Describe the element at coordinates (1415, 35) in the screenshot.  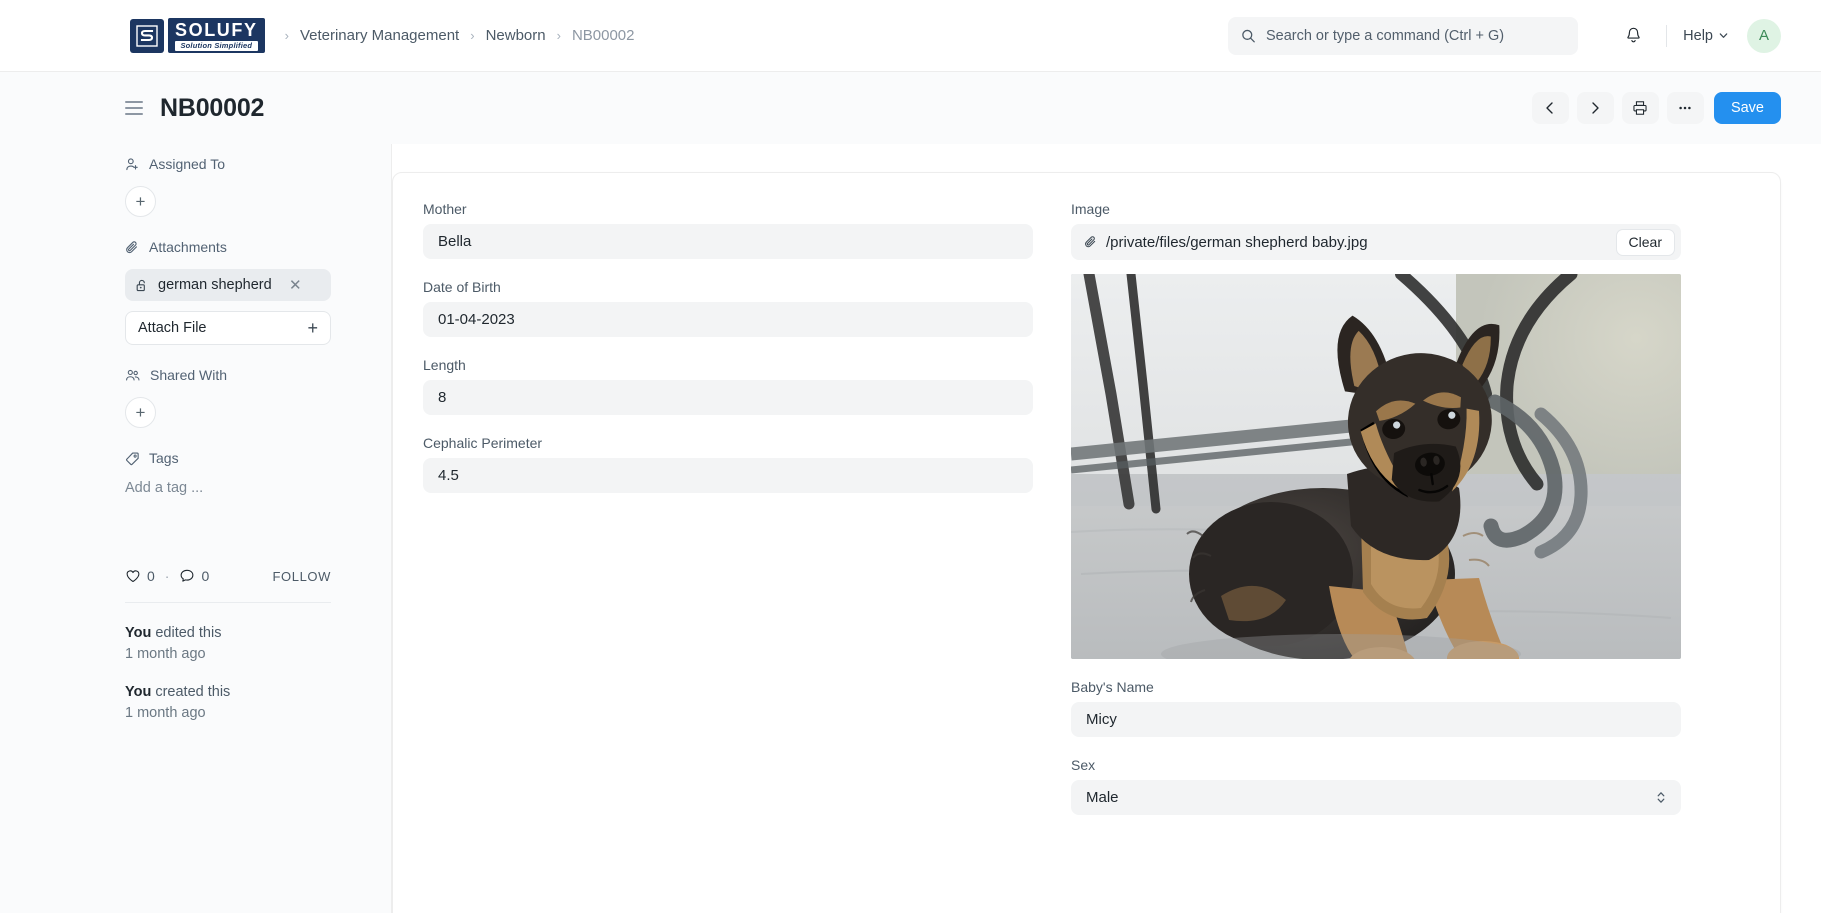
I see `search-input` at that location.